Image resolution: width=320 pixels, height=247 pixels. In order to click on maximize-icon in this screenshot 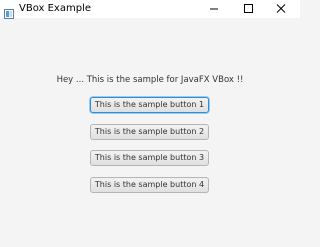, I will do `click(248, 8)`.